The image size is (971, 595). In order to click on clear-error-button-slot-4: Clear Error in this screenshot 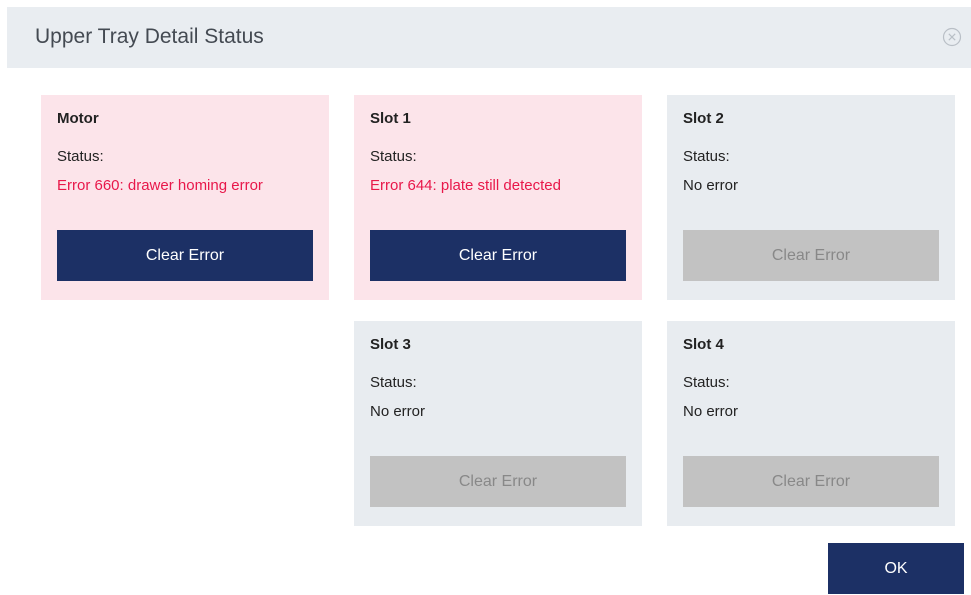, I will do `click(811, 481)`.